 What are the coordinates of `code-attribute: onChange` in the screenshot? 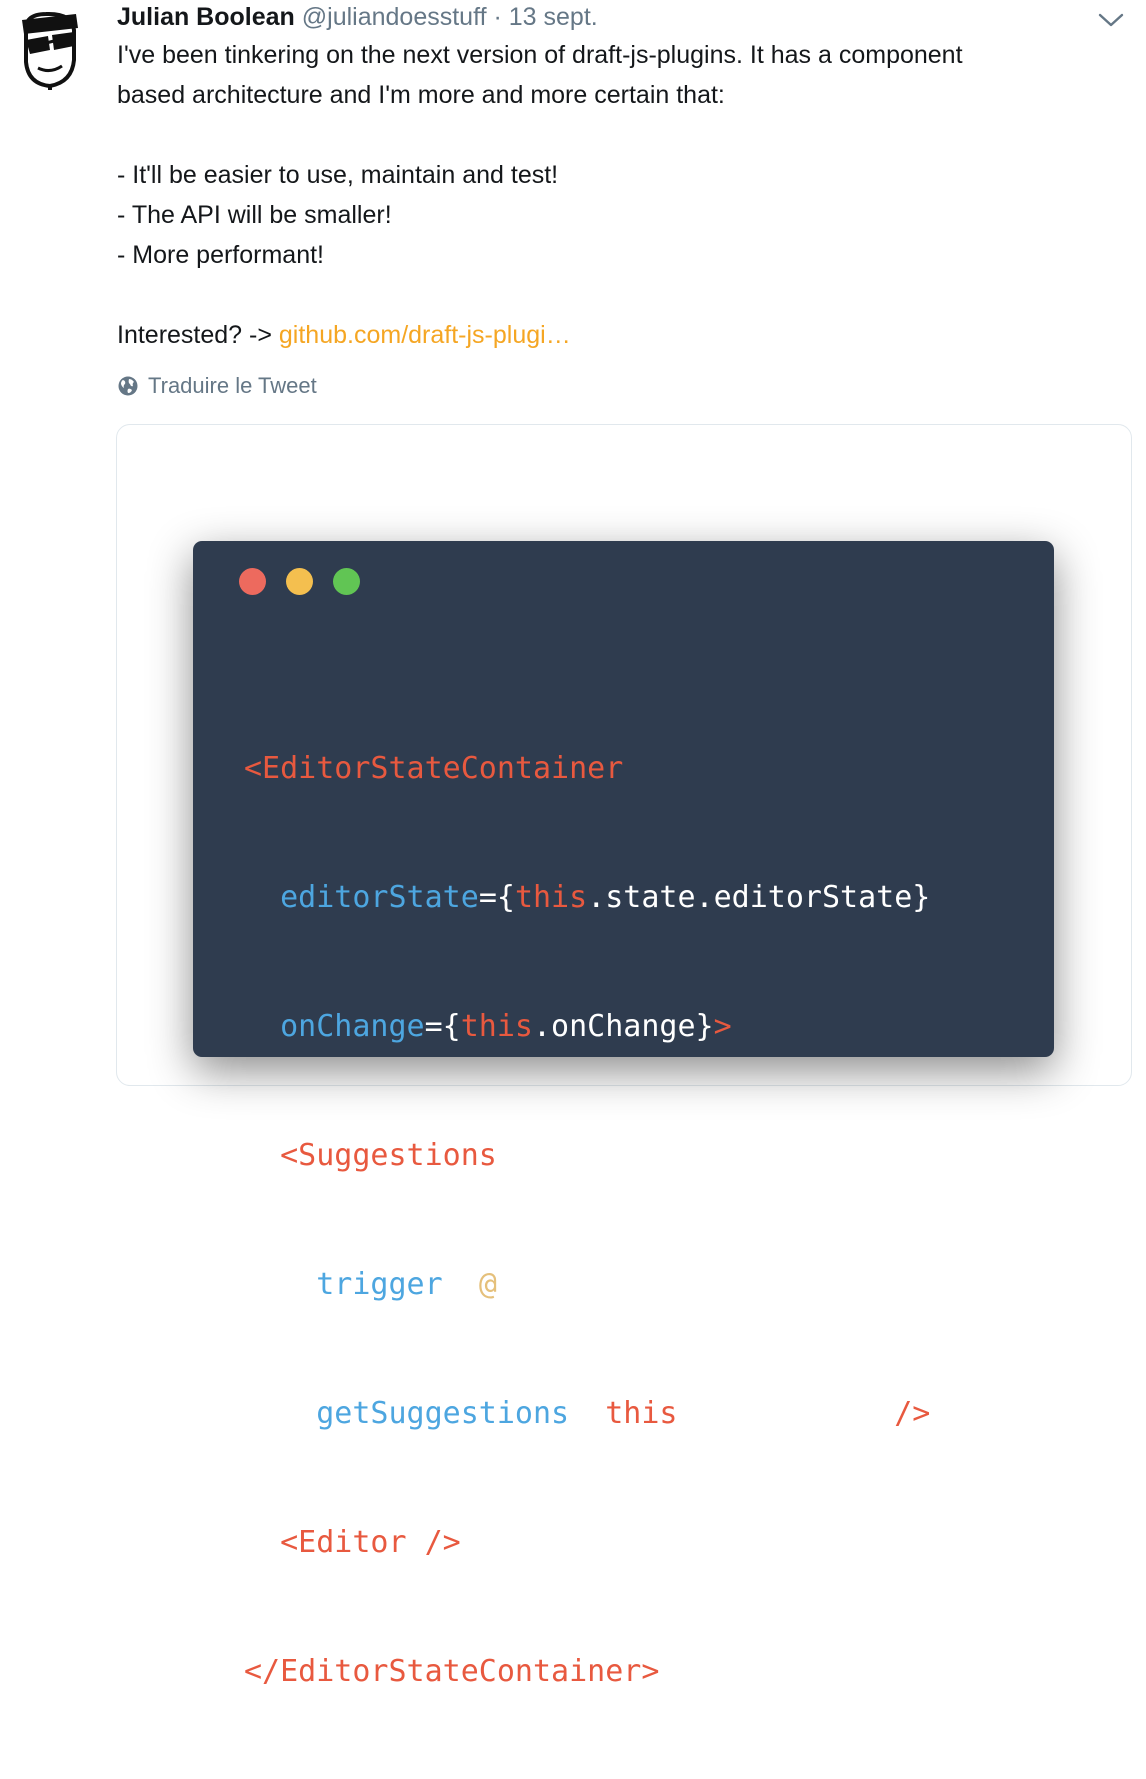 It's located at (352, 1026).